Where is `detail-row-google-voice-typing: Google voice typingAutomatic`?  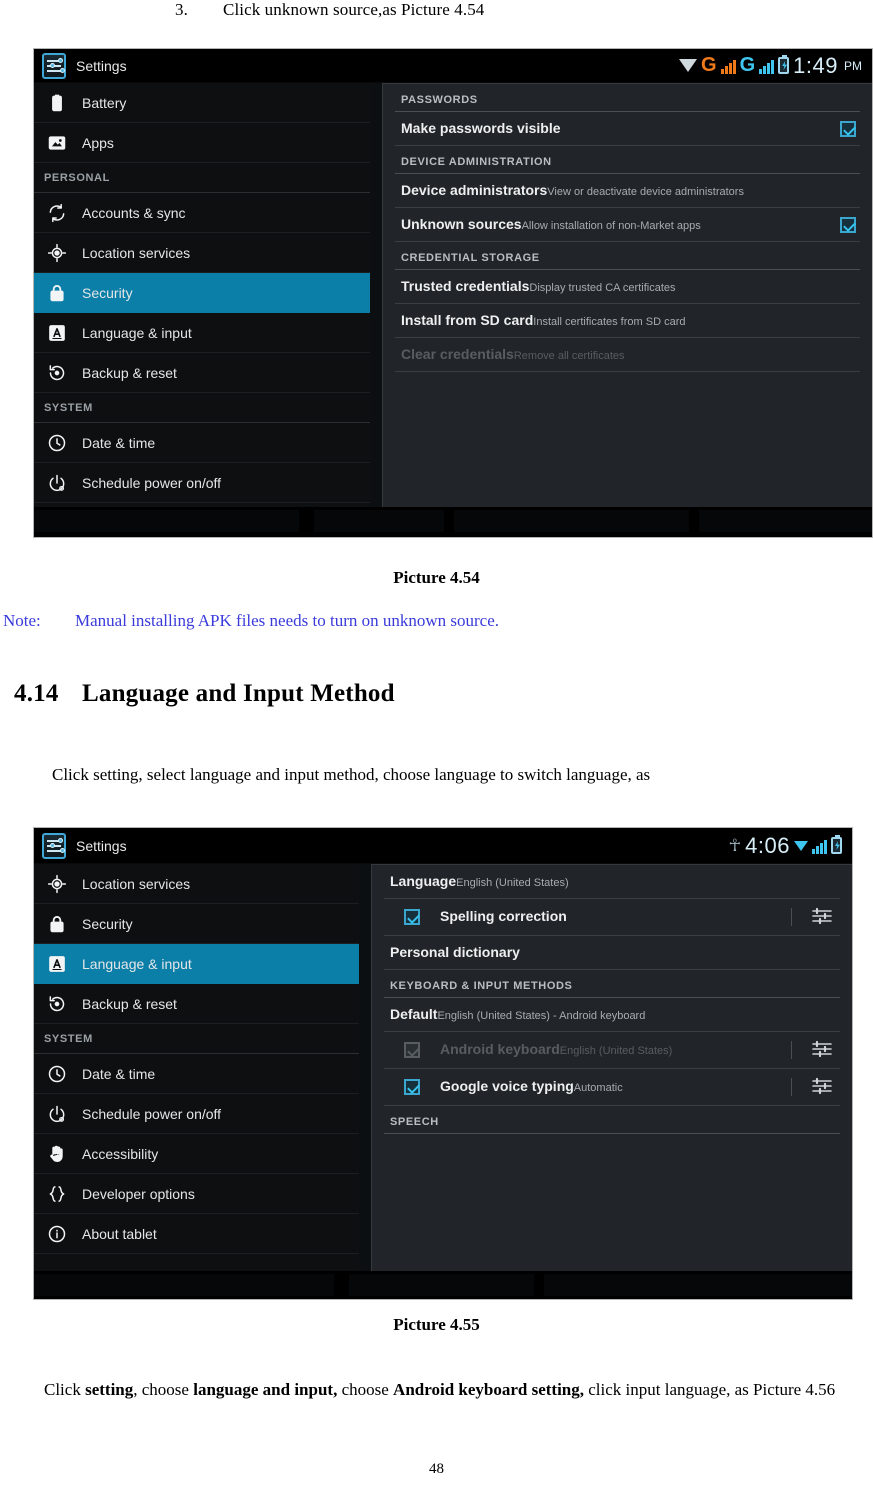
detail-row-google-voice-typing: Google voice typingAutomatic is located at coordinates (612, 1087).